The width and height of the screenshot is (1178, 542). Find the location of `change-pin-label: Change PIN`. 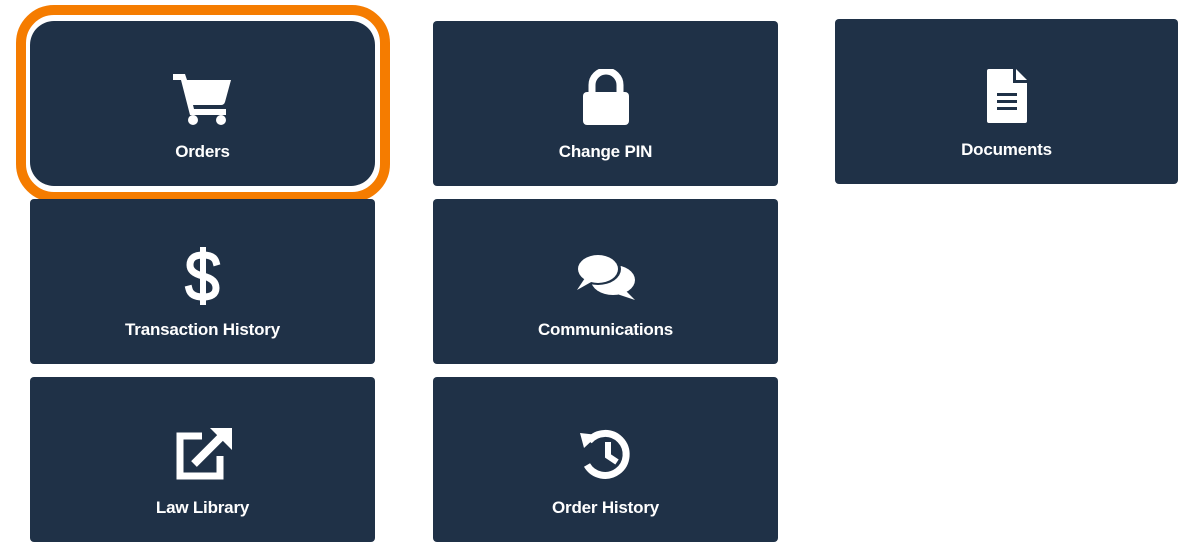

change-pin-label: Change PIN is located at coordinates (605, 151).